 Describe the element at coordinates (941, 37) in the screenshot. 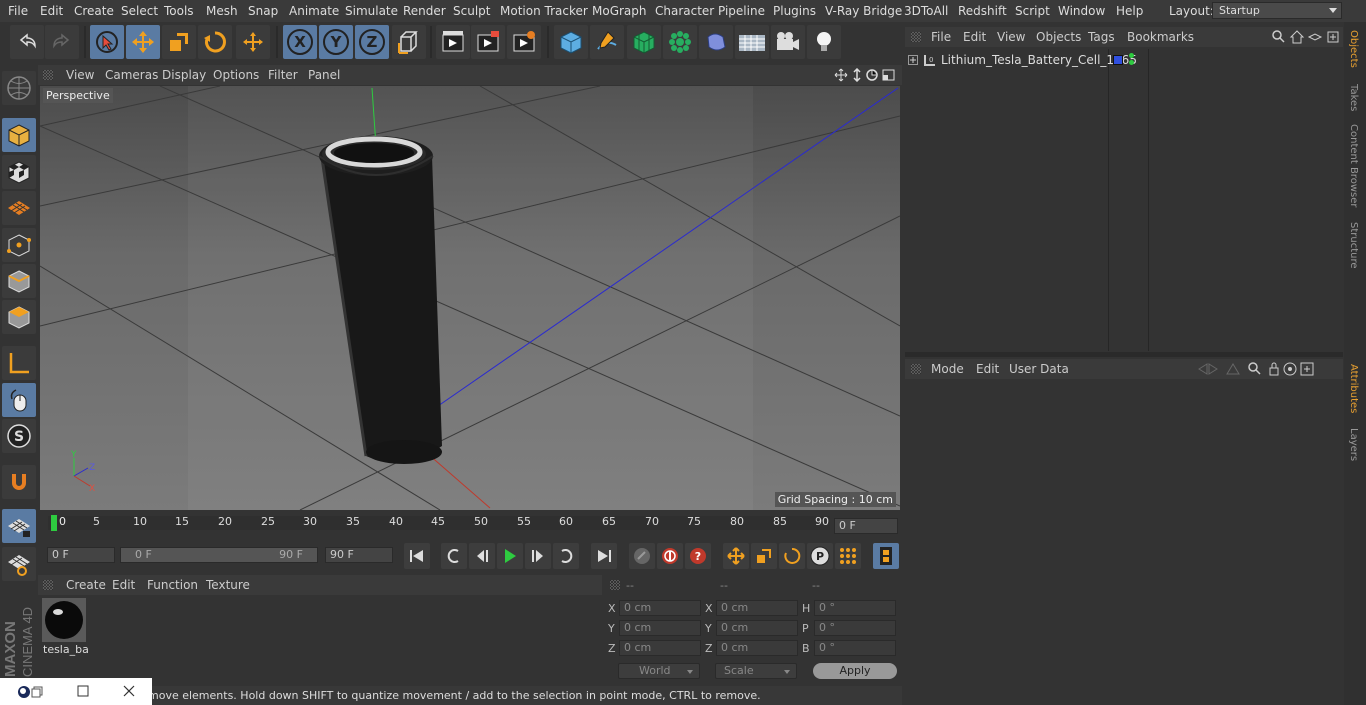

I see `object-menu-file: File` at that location.